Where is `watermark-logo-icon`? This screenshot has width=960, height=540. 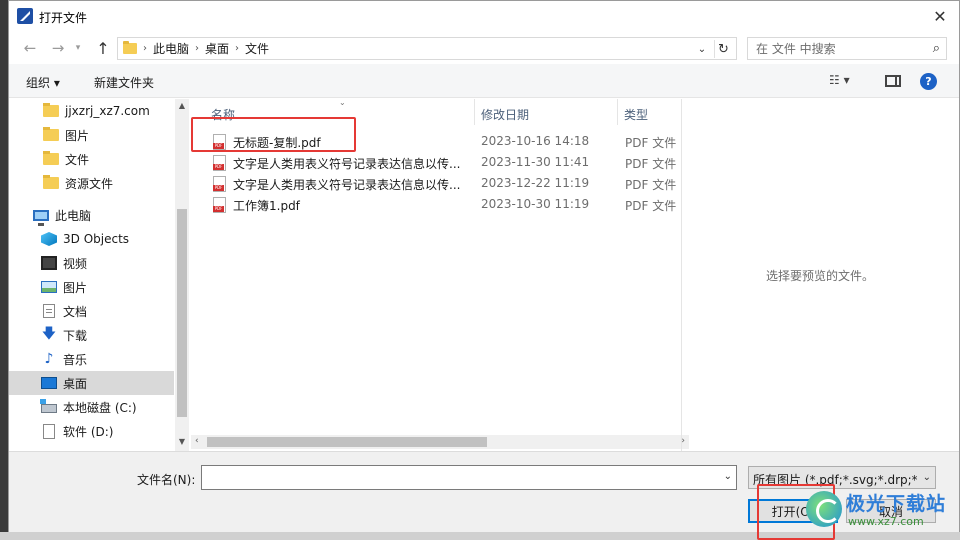
watermark-logo-icon is located at coordinates (824, 509).